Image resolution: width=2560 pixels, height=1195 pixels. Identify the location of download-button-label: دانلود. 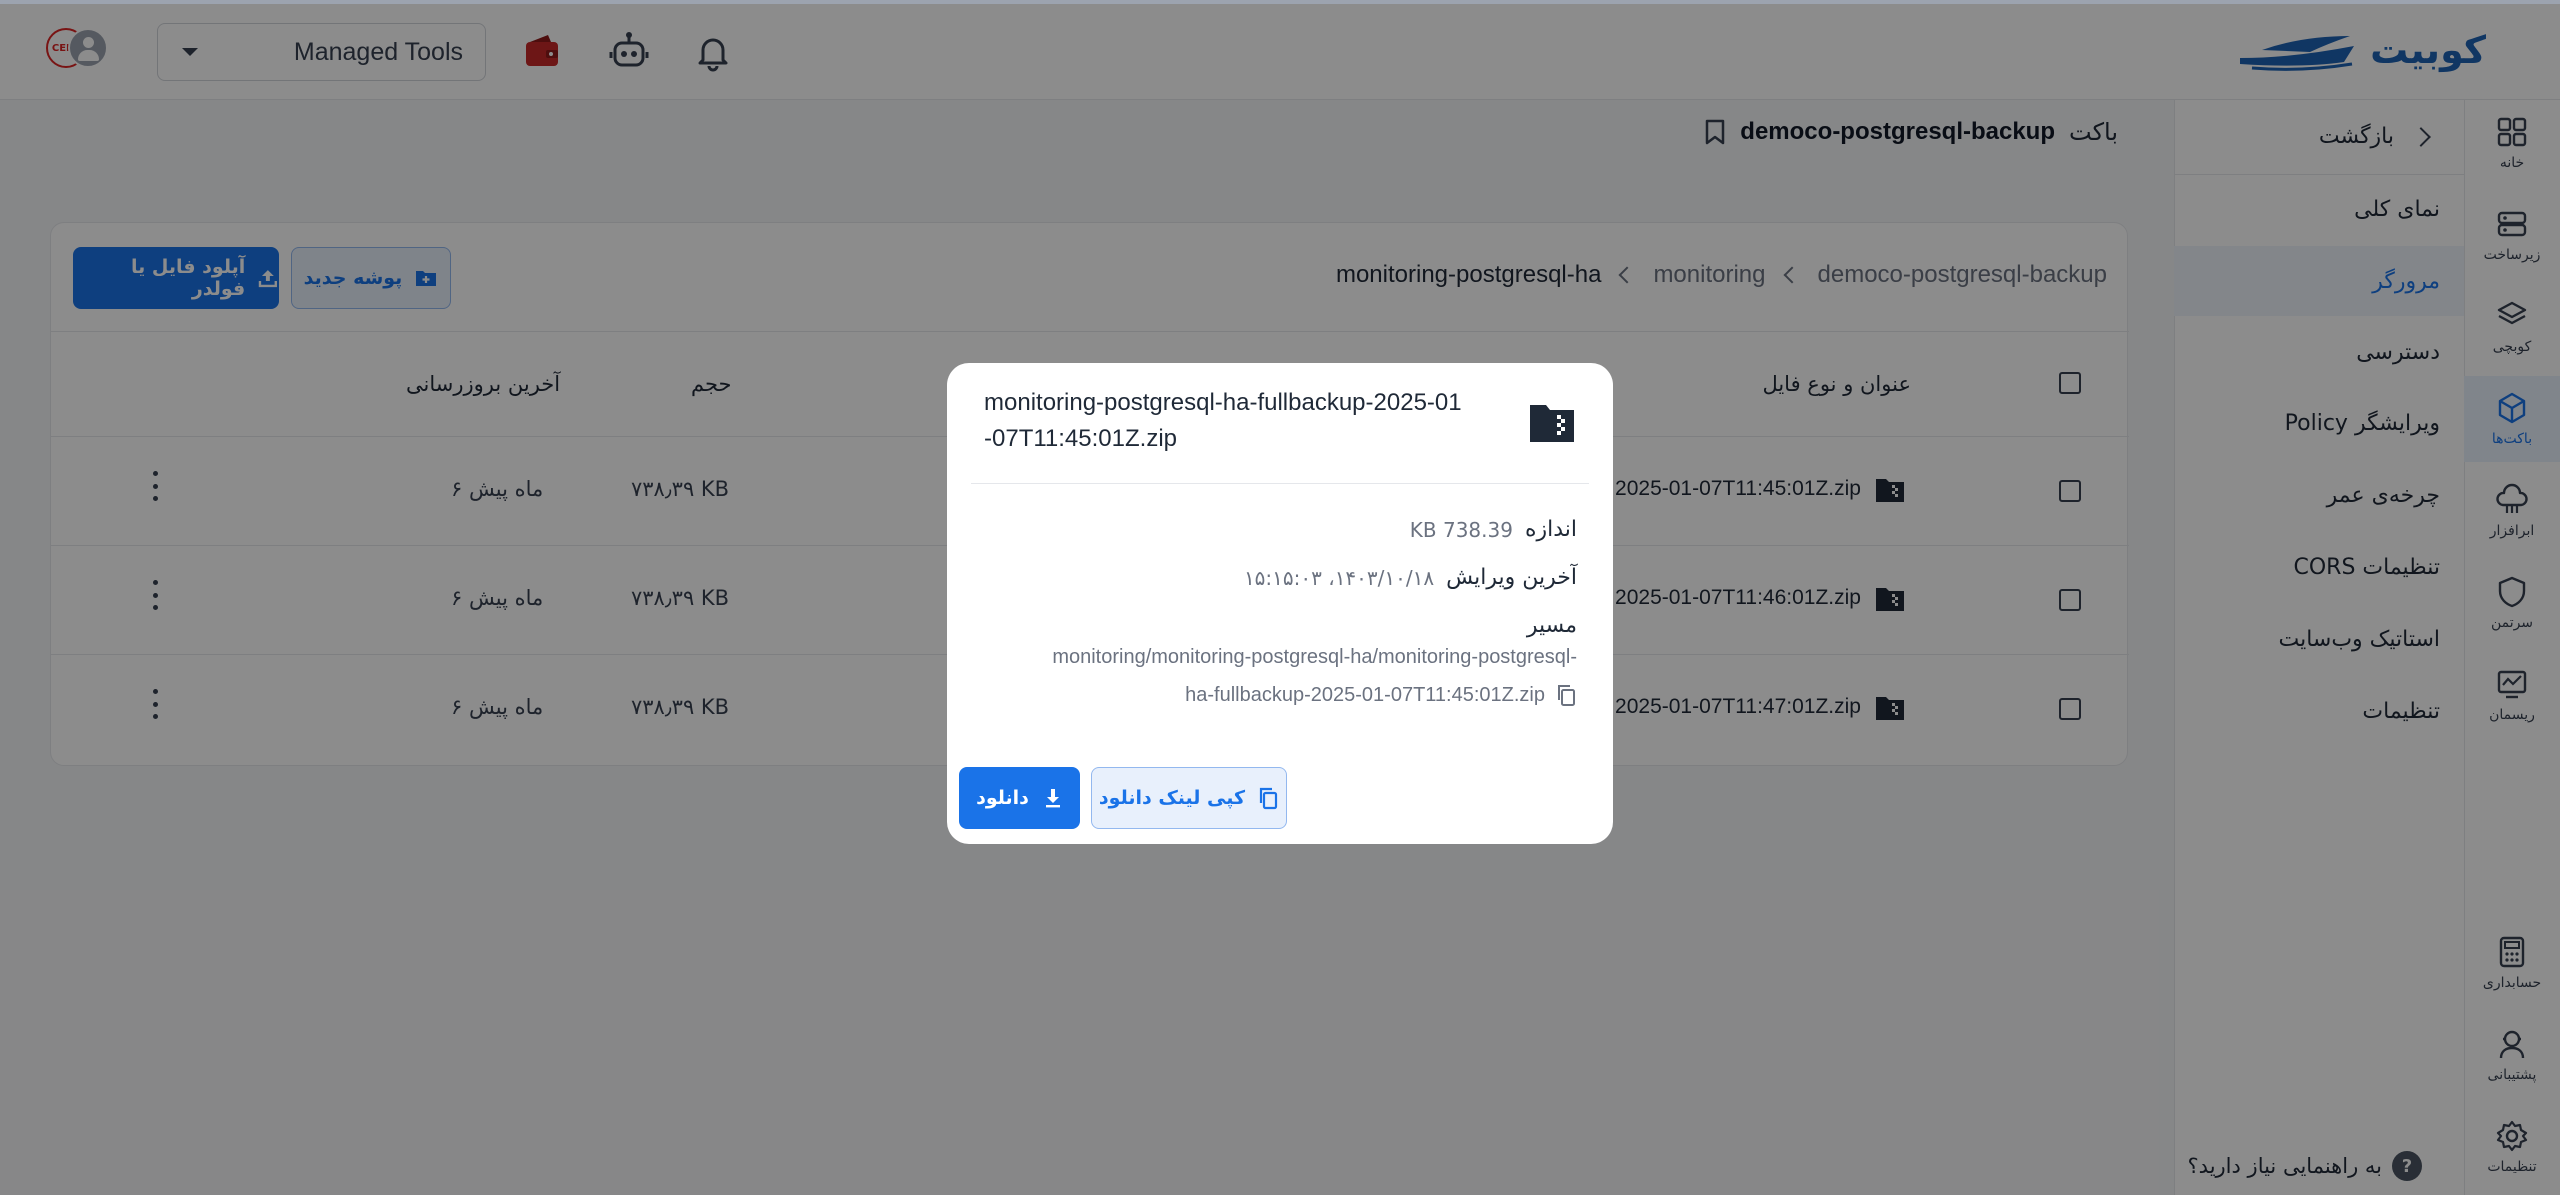
(1002, 798).